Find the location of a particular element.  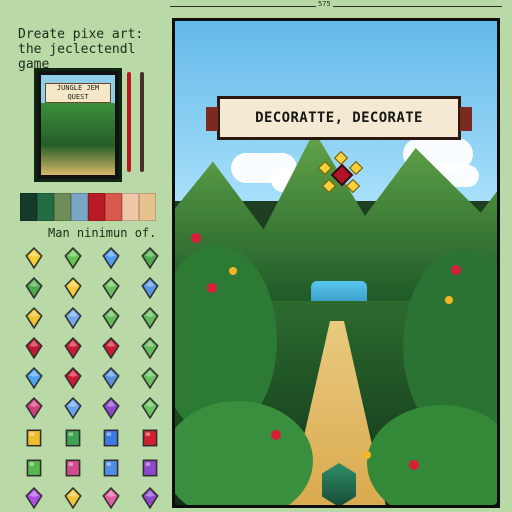

gem-blue-square-2-icon is located at coordinates (111, 468).